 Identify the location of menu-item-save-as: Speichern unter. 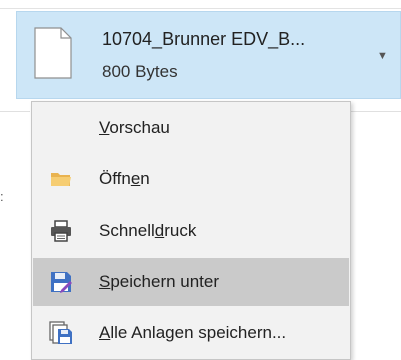
(191, 282).